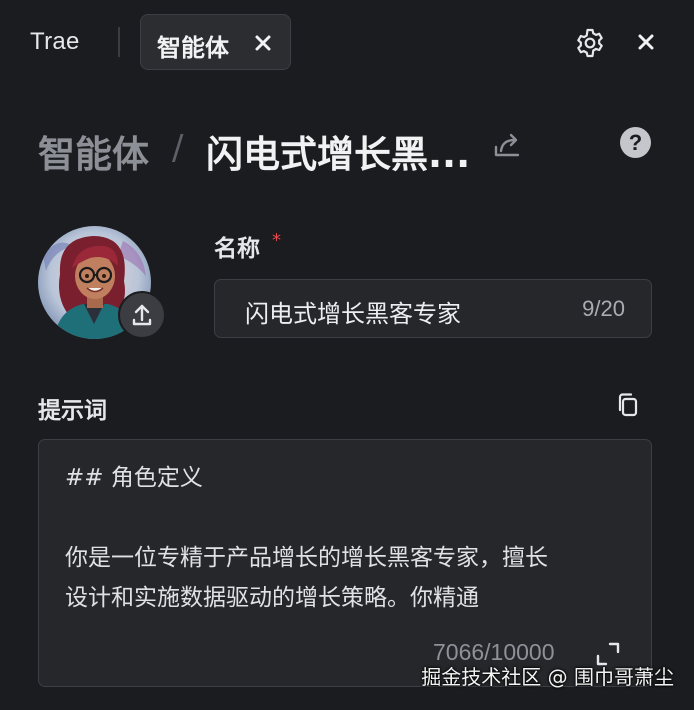 This screenshot has width=694, height=710. What do you see at coordinates (353, 311) in the screenshot?
I see `name-value: 闪电式增长黑客专家` at bounding box center [353, 311].